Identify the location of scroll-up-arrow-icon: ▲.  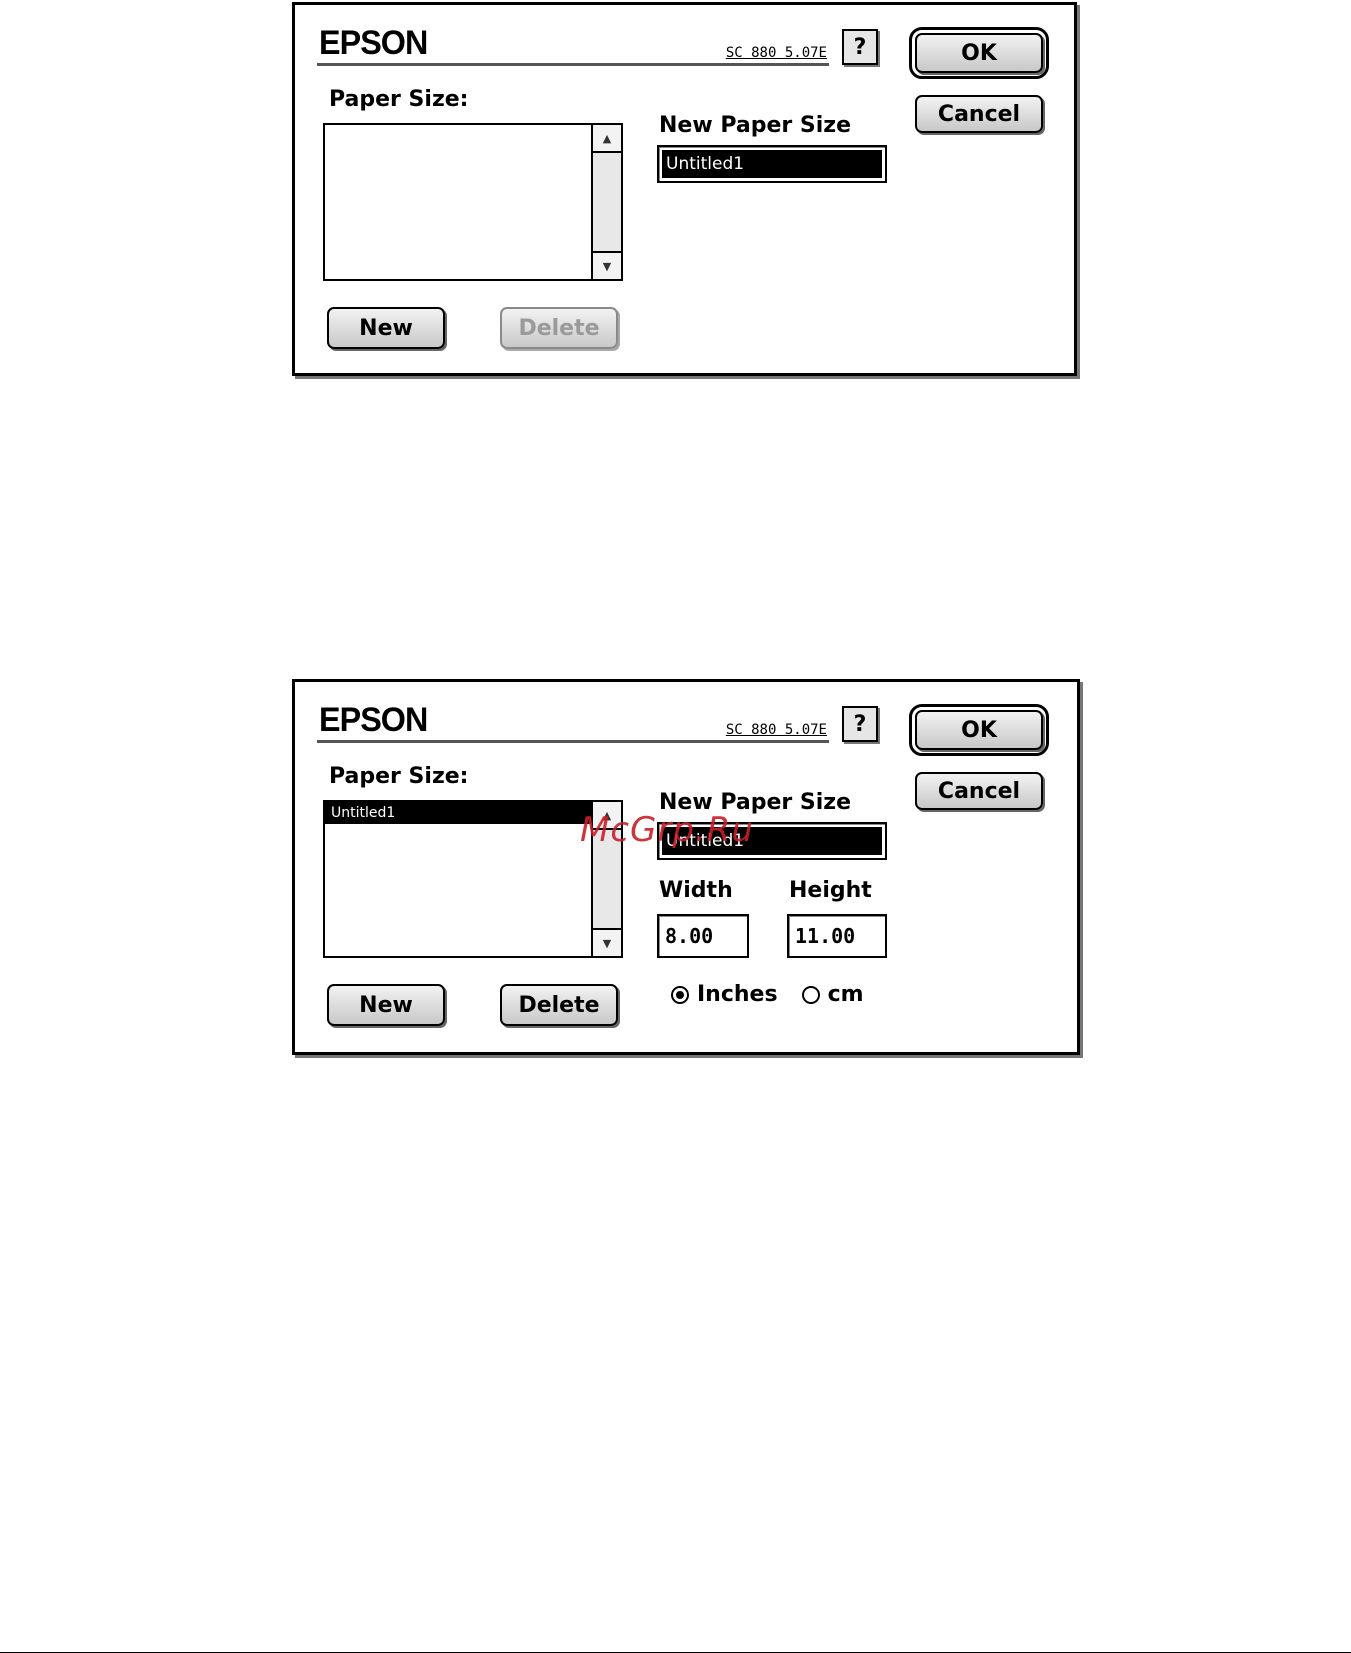
(607, 139).